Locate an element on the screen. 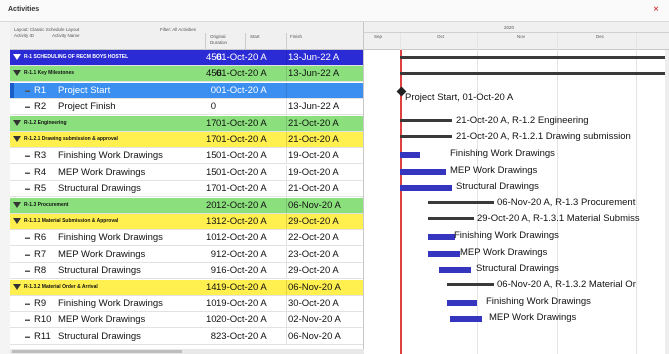  finish-date: 06-Nov-20 A is located at coordinates (314, 336).